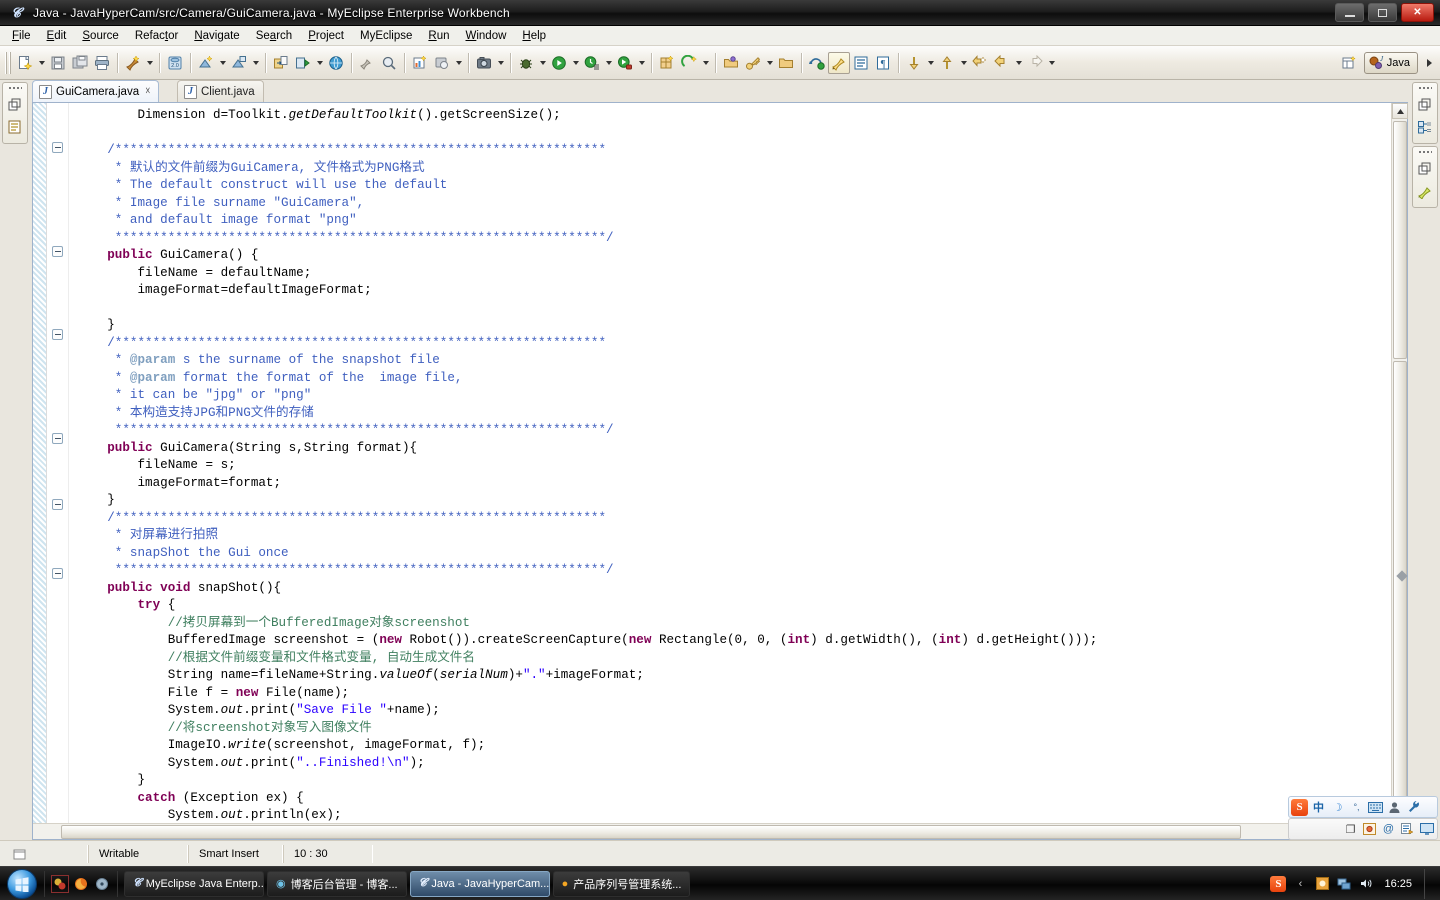 The image size is (1440, 900). What do you see at coordinates (1400, 588) in the screenshot?
I see `scroll-thumb` at bounding box center [1400, 588].